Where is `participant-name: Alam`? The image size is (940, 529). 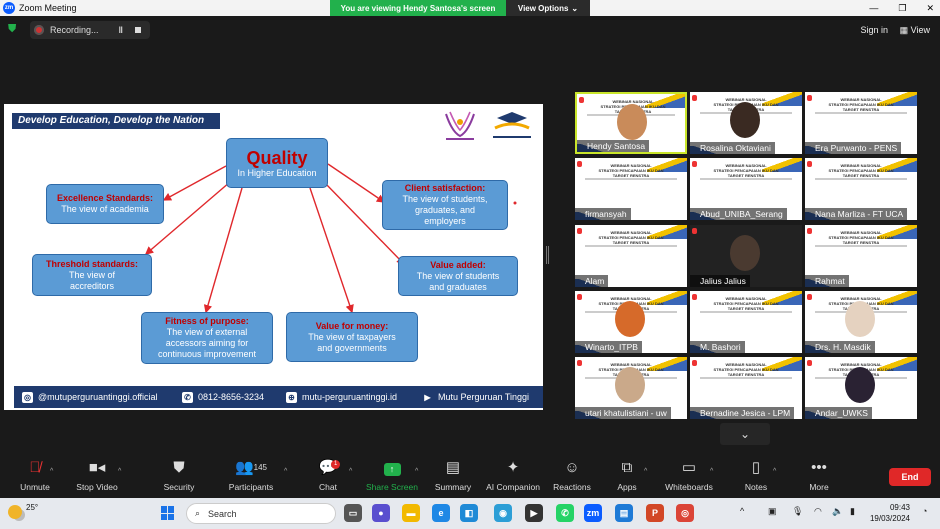 participant-name: Alam is located at coordinates (592, 281).